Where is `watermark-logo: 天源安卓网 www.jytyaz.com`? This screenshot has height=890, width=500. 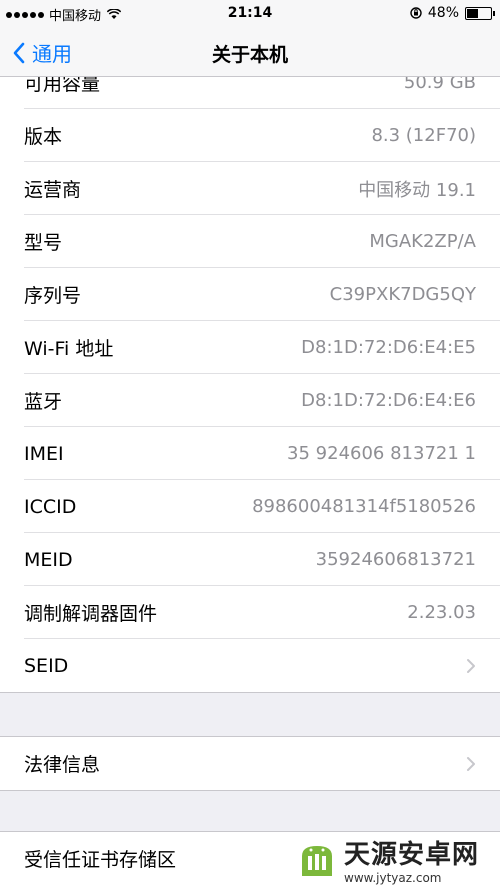 watermark-logo: 天源安卓网 www.jytyaz.com is located at coordinates (394, 859).